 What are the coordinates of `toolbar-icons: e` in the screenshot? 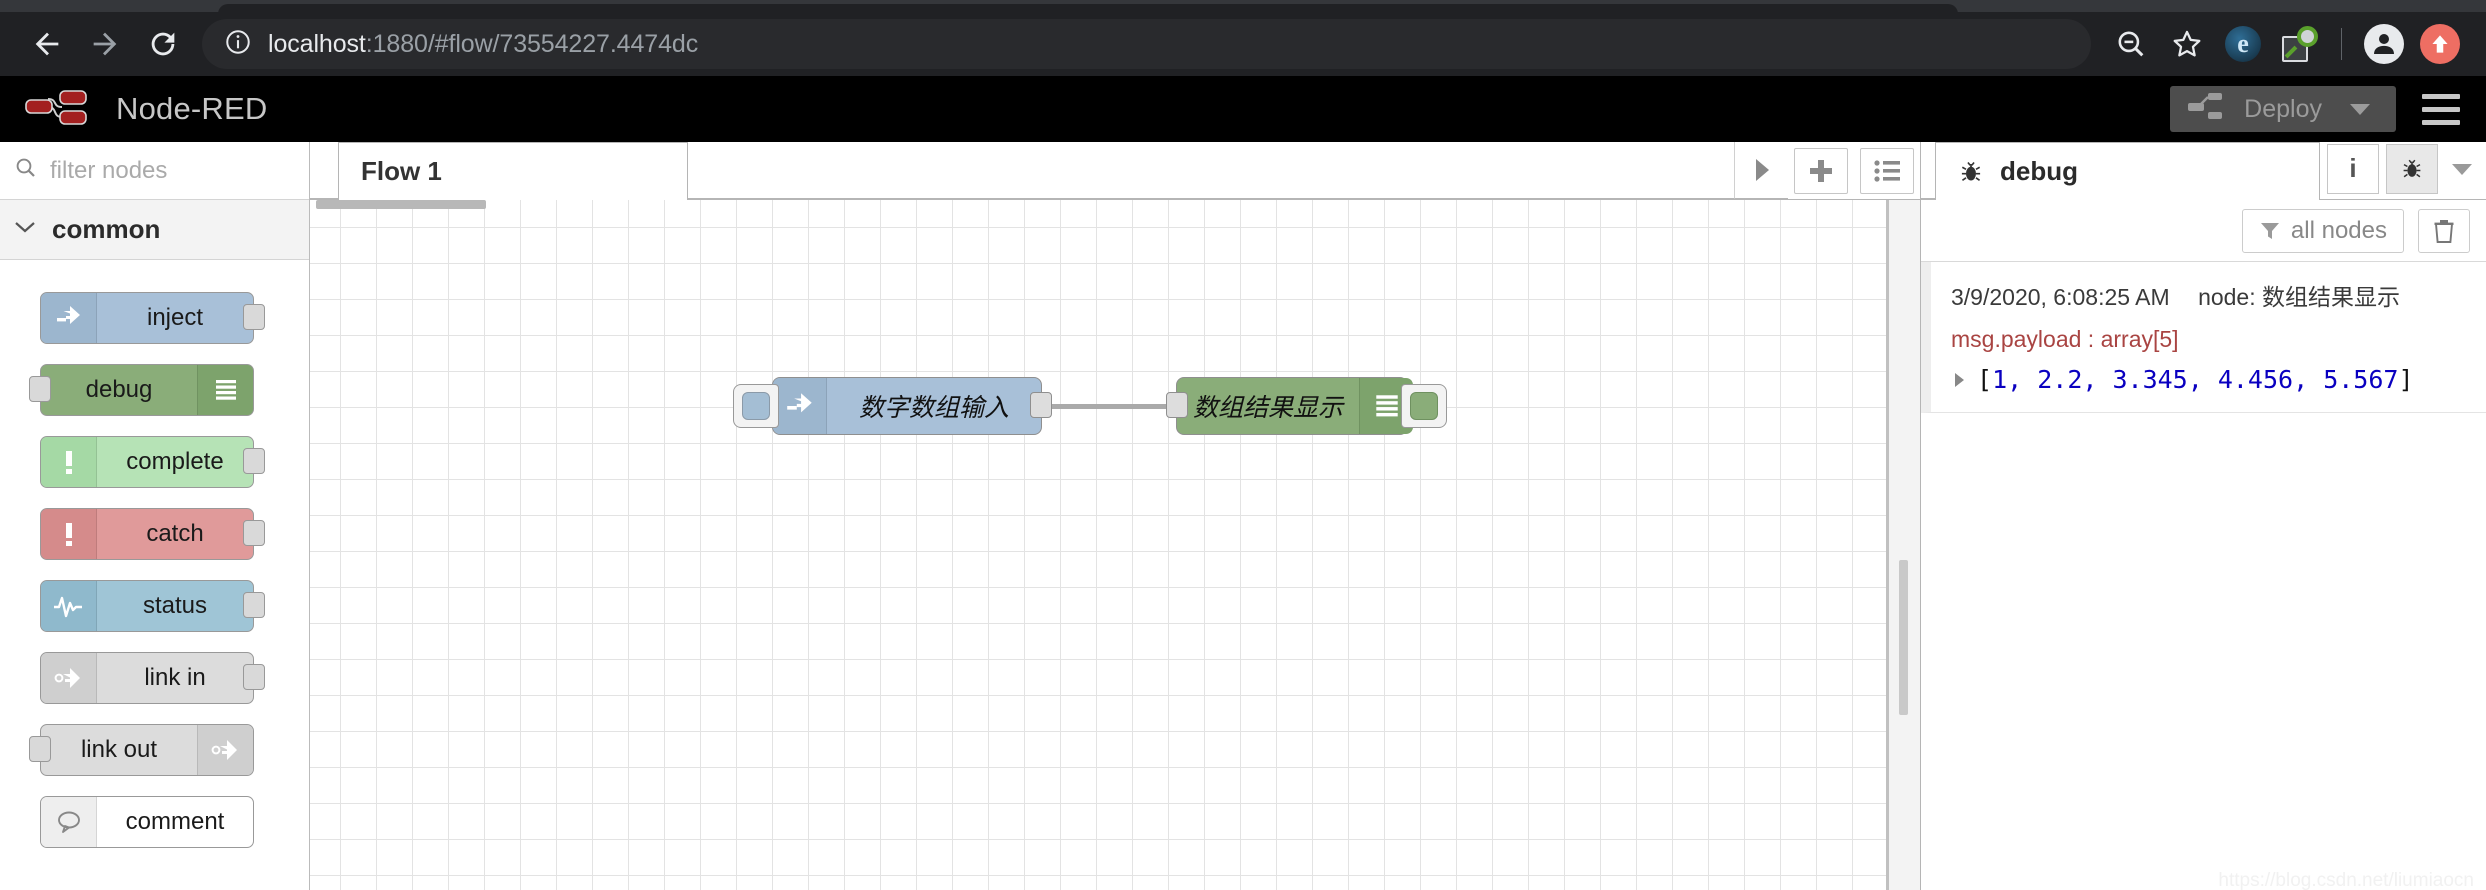 It's located at (2285, 44).